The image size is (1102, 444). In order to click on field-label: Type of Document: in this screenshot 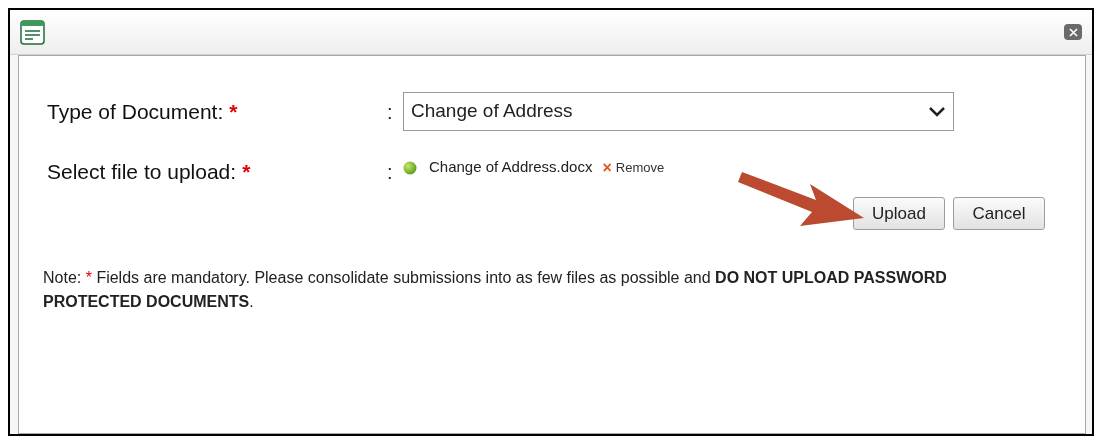, I will do `click(135, 111)`.